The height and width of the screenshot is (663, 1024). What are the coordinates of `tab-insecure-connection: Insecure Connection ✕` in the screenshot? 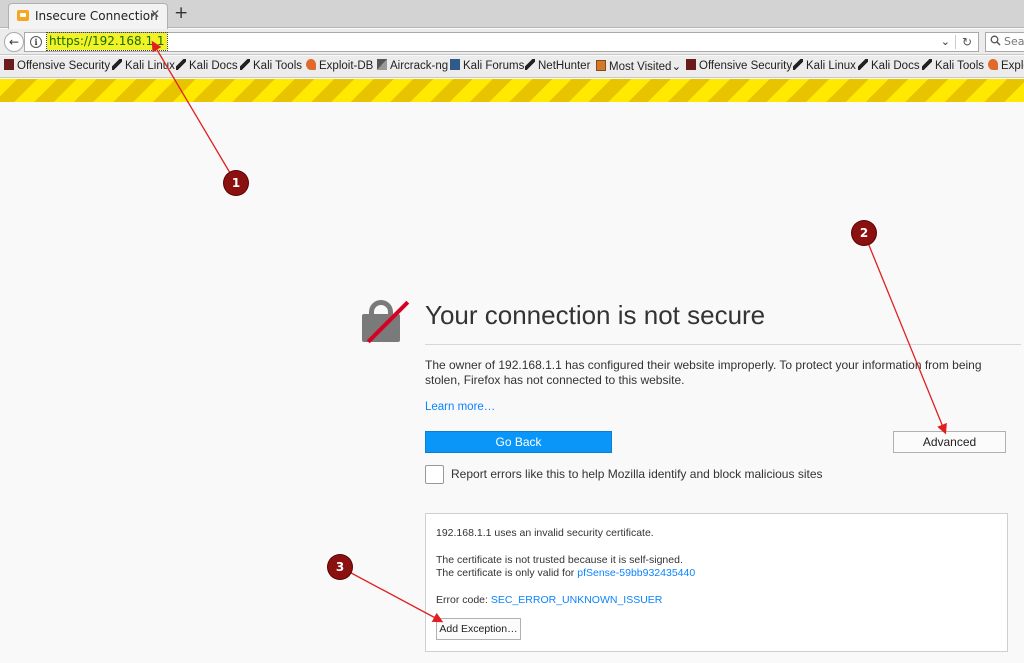 It's located at (88, 16).